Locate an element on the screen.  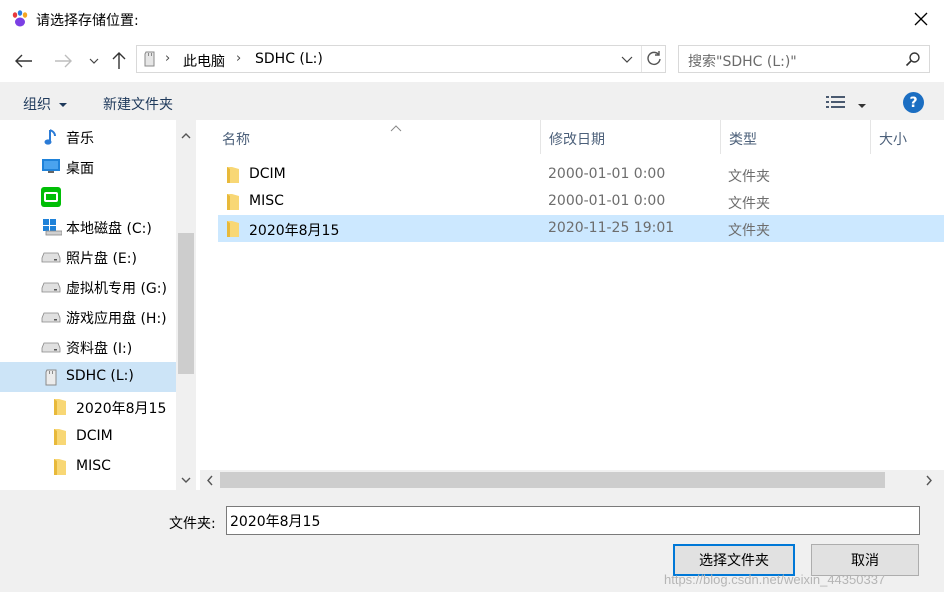
column-header-date-modified: 修改日期 is located at coordinates (631, 137).